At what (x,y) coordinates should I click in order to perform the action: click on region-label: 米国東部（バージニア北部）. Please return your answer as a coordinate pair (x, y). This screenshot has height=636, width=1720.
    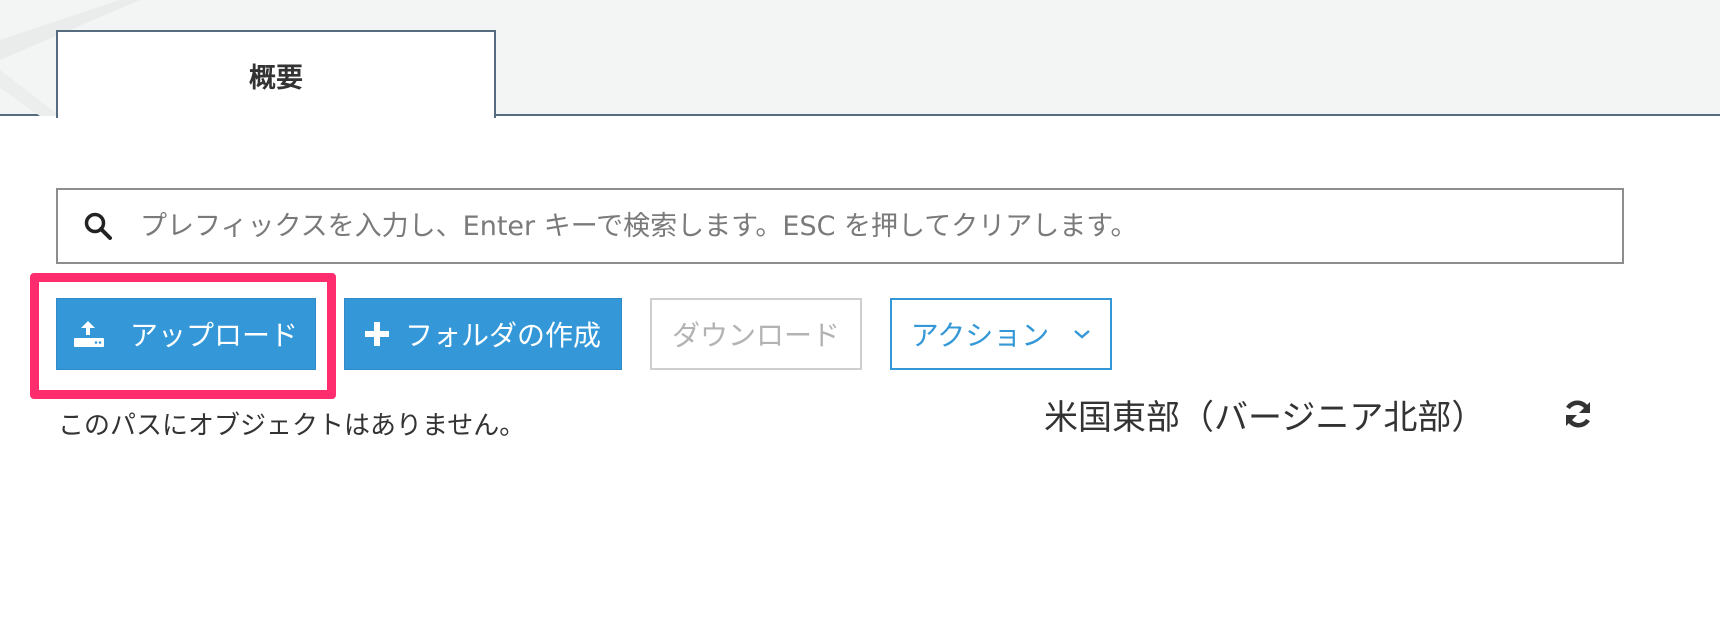
    Looking at the image, I should click on (1265, 418).